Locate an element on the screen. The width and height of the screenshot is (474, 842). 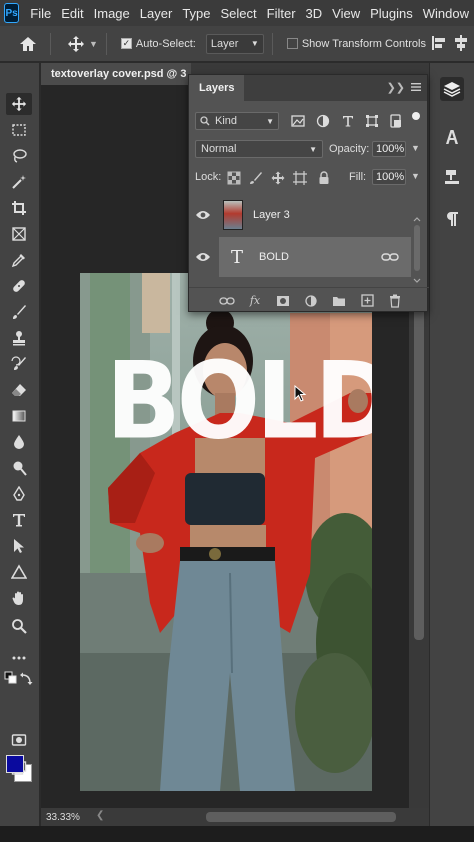
link-layers-button is located at coordinates (227, 301).